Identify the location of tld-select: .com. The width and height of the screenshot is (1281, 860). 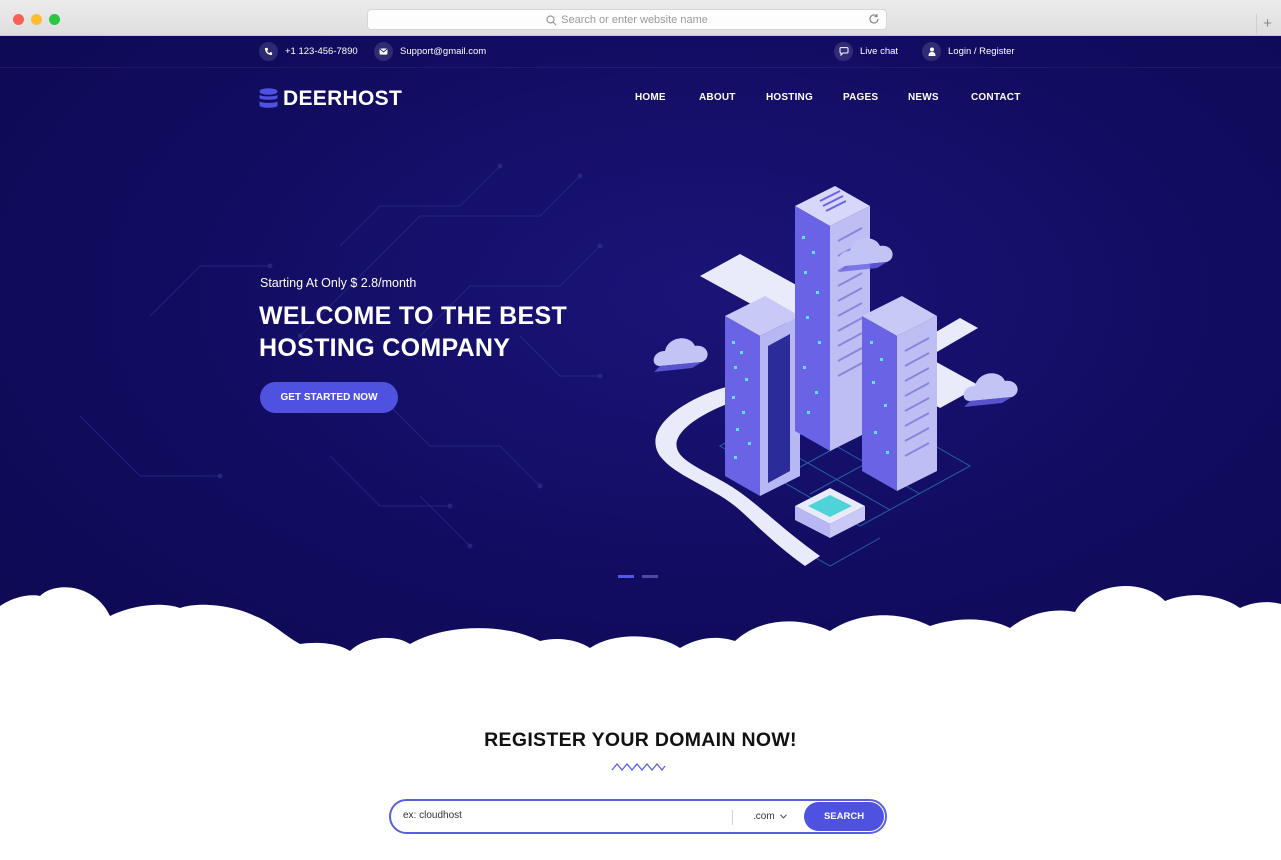
(770, 816).